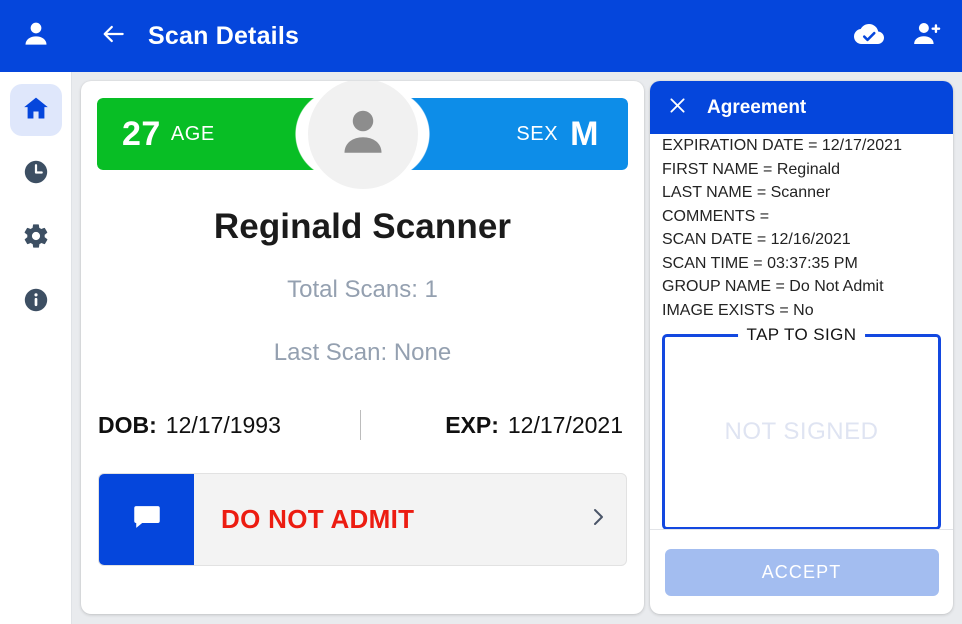 The height and width of the screenshot is (624, 962). I want to click on user-account-button, so click(36, 36).